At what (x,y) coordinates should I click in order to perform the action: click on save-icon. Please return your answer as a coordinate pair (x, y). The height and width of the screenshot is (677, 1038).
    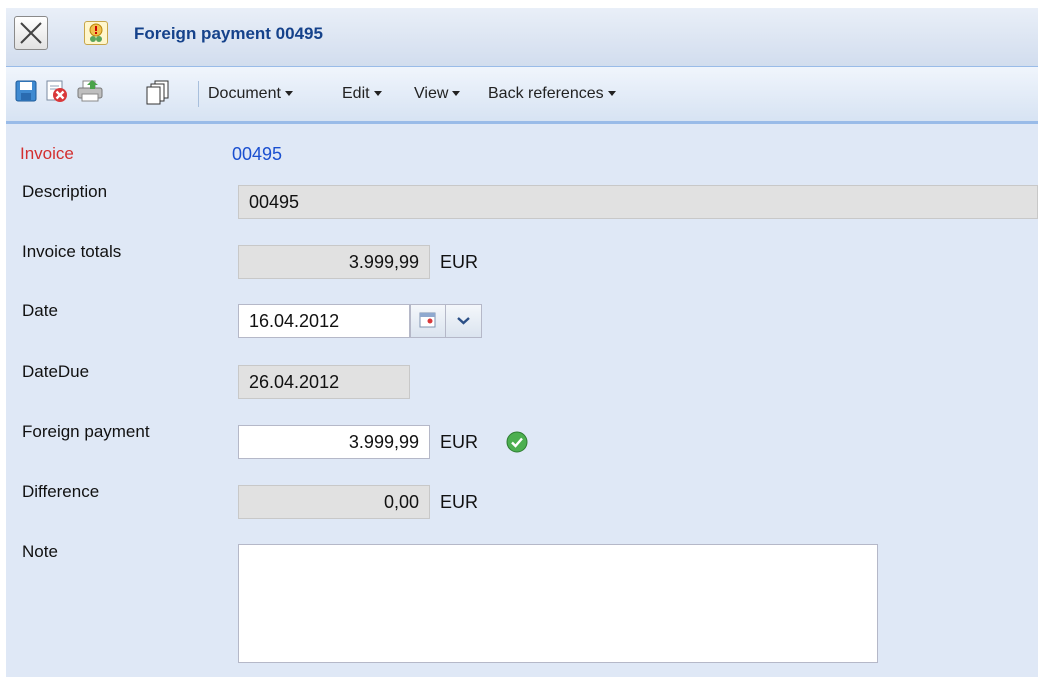
    Looking at the image, I should click on (26, 91).